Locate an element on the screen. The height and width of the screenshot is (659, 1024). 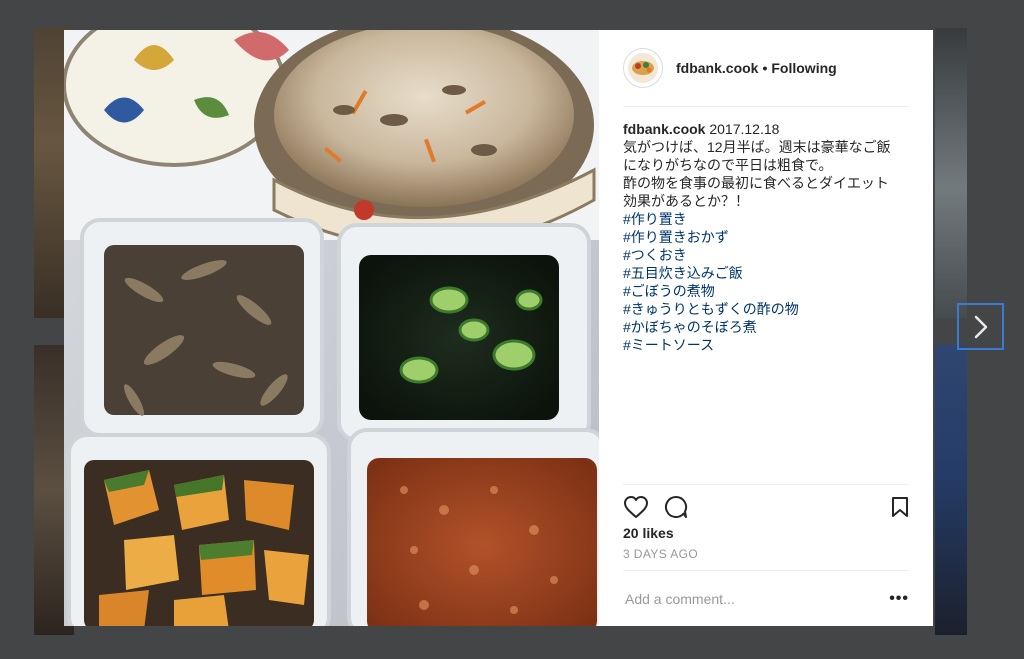
more-options-button: ••• is located at coordinates (897, 599).